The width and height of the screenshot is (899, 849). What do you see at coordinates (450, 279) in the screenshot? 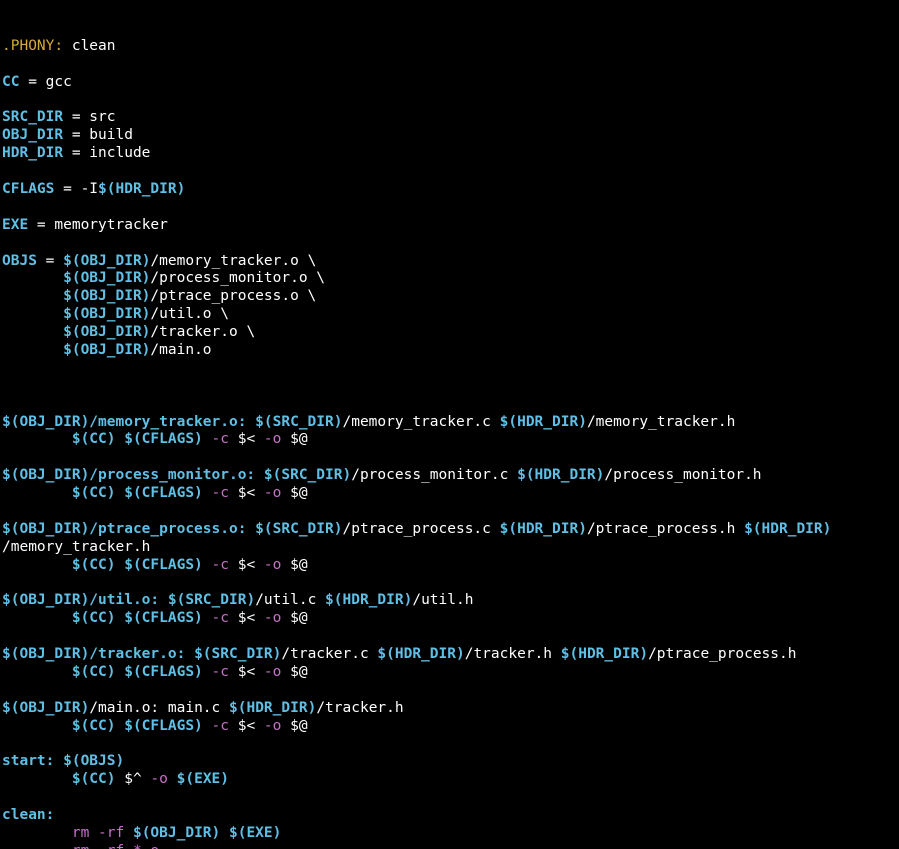
I see `code-line: $(OBJ_DIR)/process_monitor.o \` at bounding box center [450, 279].